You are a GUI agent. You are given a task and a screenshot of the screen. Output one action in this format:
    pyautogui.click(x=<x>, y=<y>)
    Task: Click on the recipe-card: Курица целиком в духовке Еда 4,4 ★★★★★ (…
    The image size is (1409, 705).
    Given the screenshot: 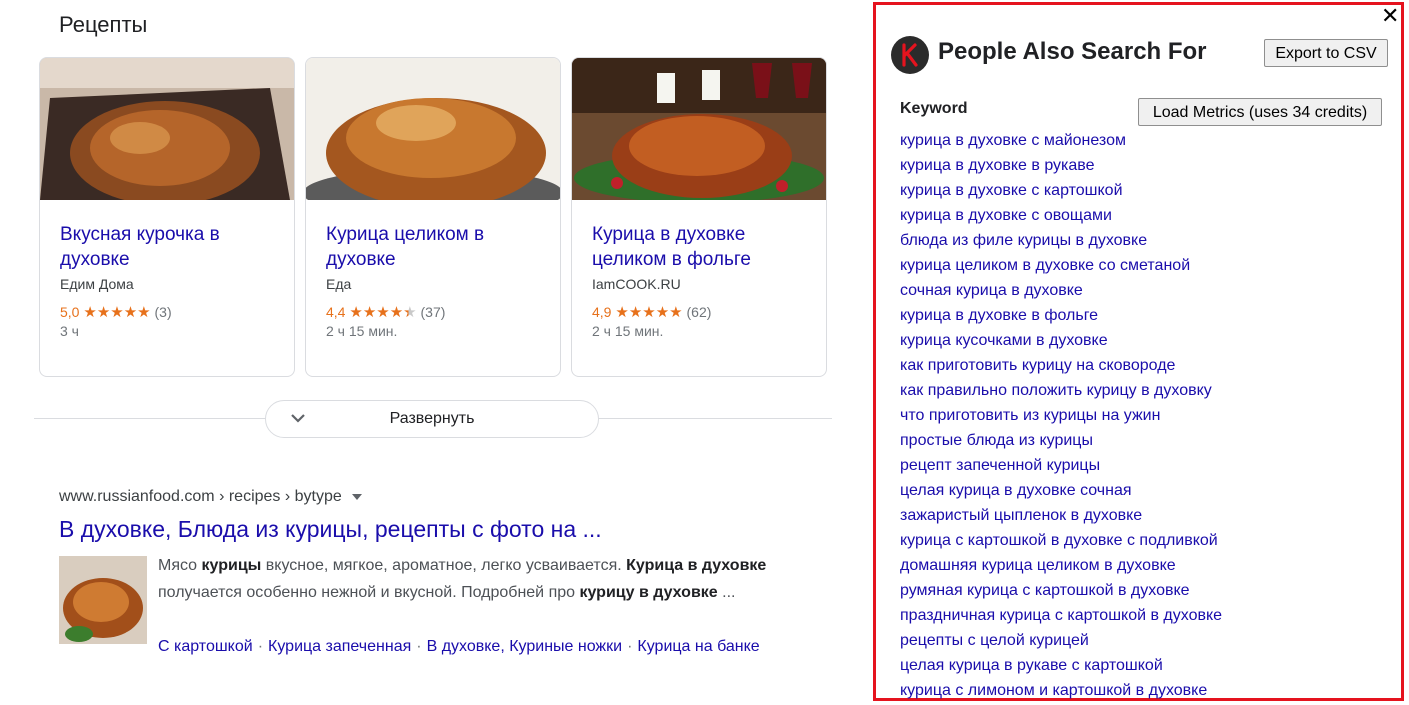 What is the action you would take?
    pyautogui.click(x=433, y=217)
    